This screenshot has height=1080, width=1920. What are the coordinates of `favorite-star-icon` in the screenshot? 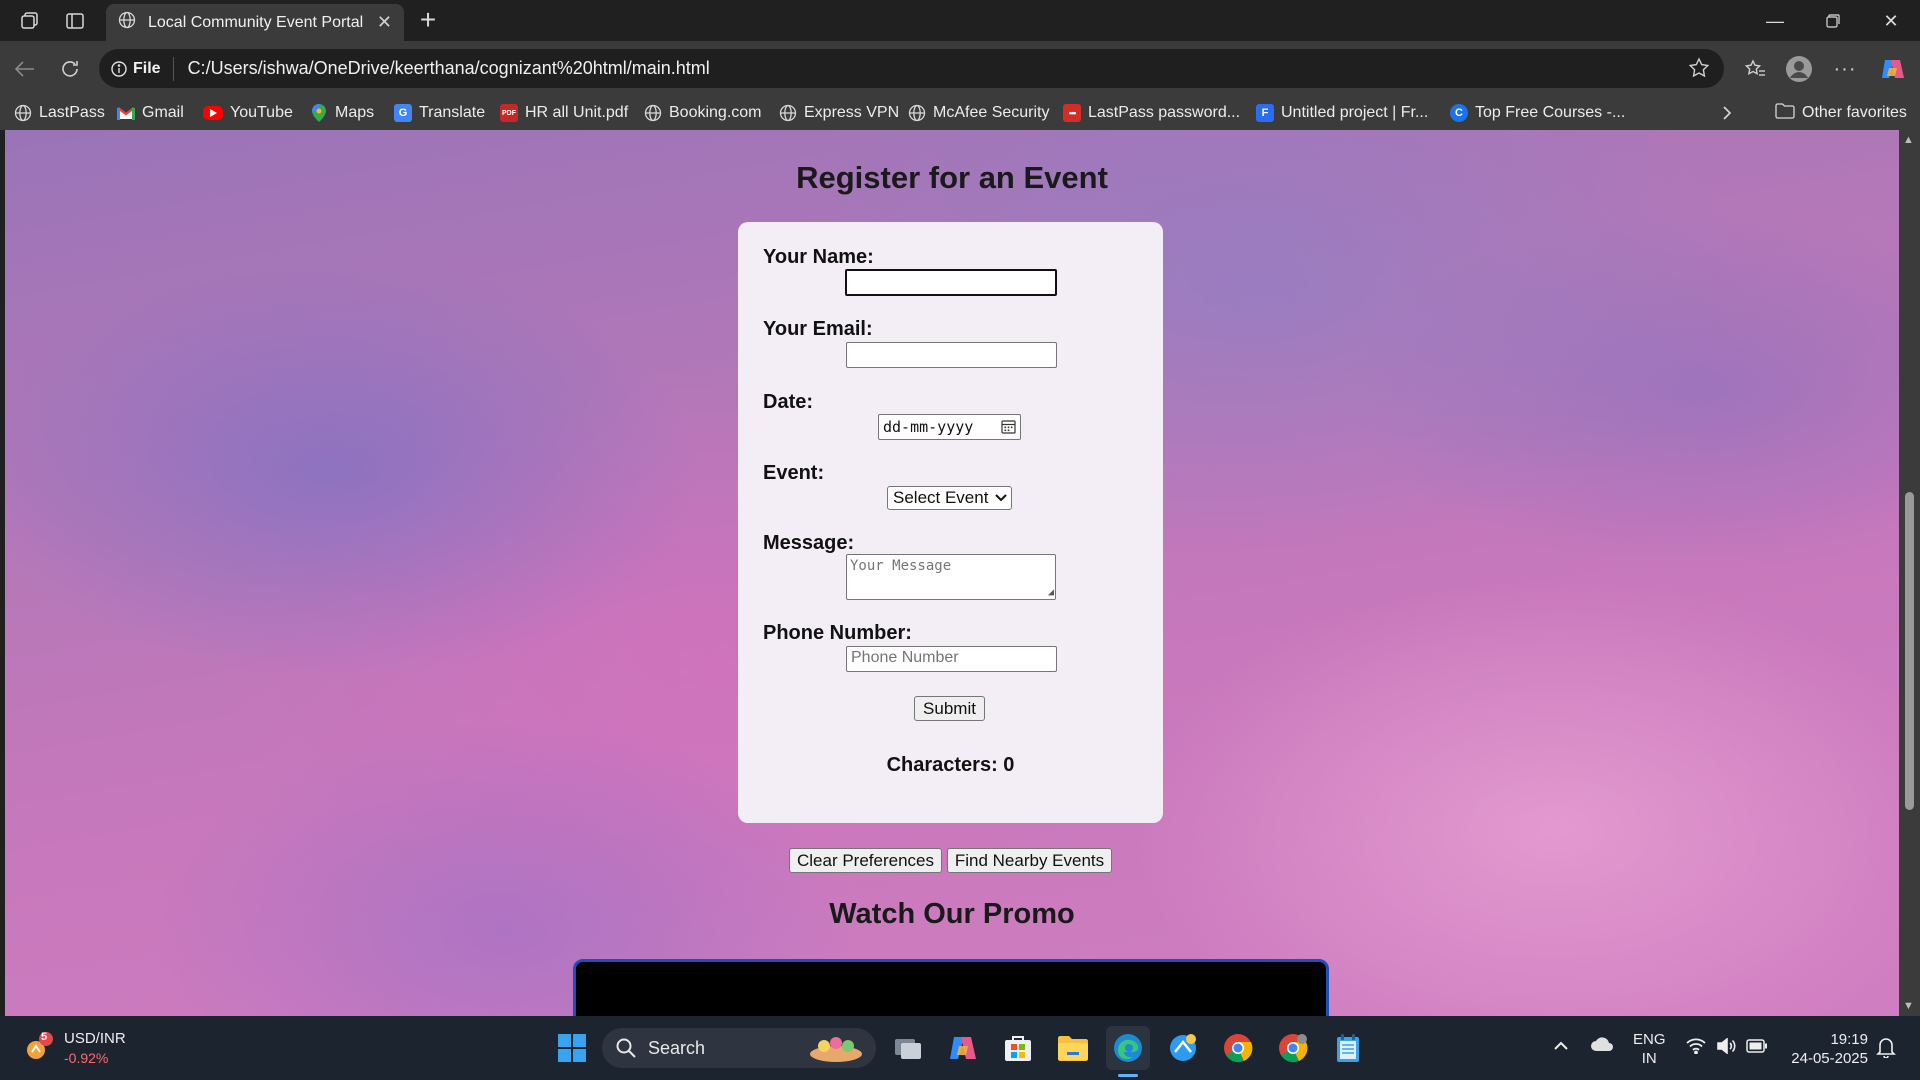 It's located at (1699, 70).